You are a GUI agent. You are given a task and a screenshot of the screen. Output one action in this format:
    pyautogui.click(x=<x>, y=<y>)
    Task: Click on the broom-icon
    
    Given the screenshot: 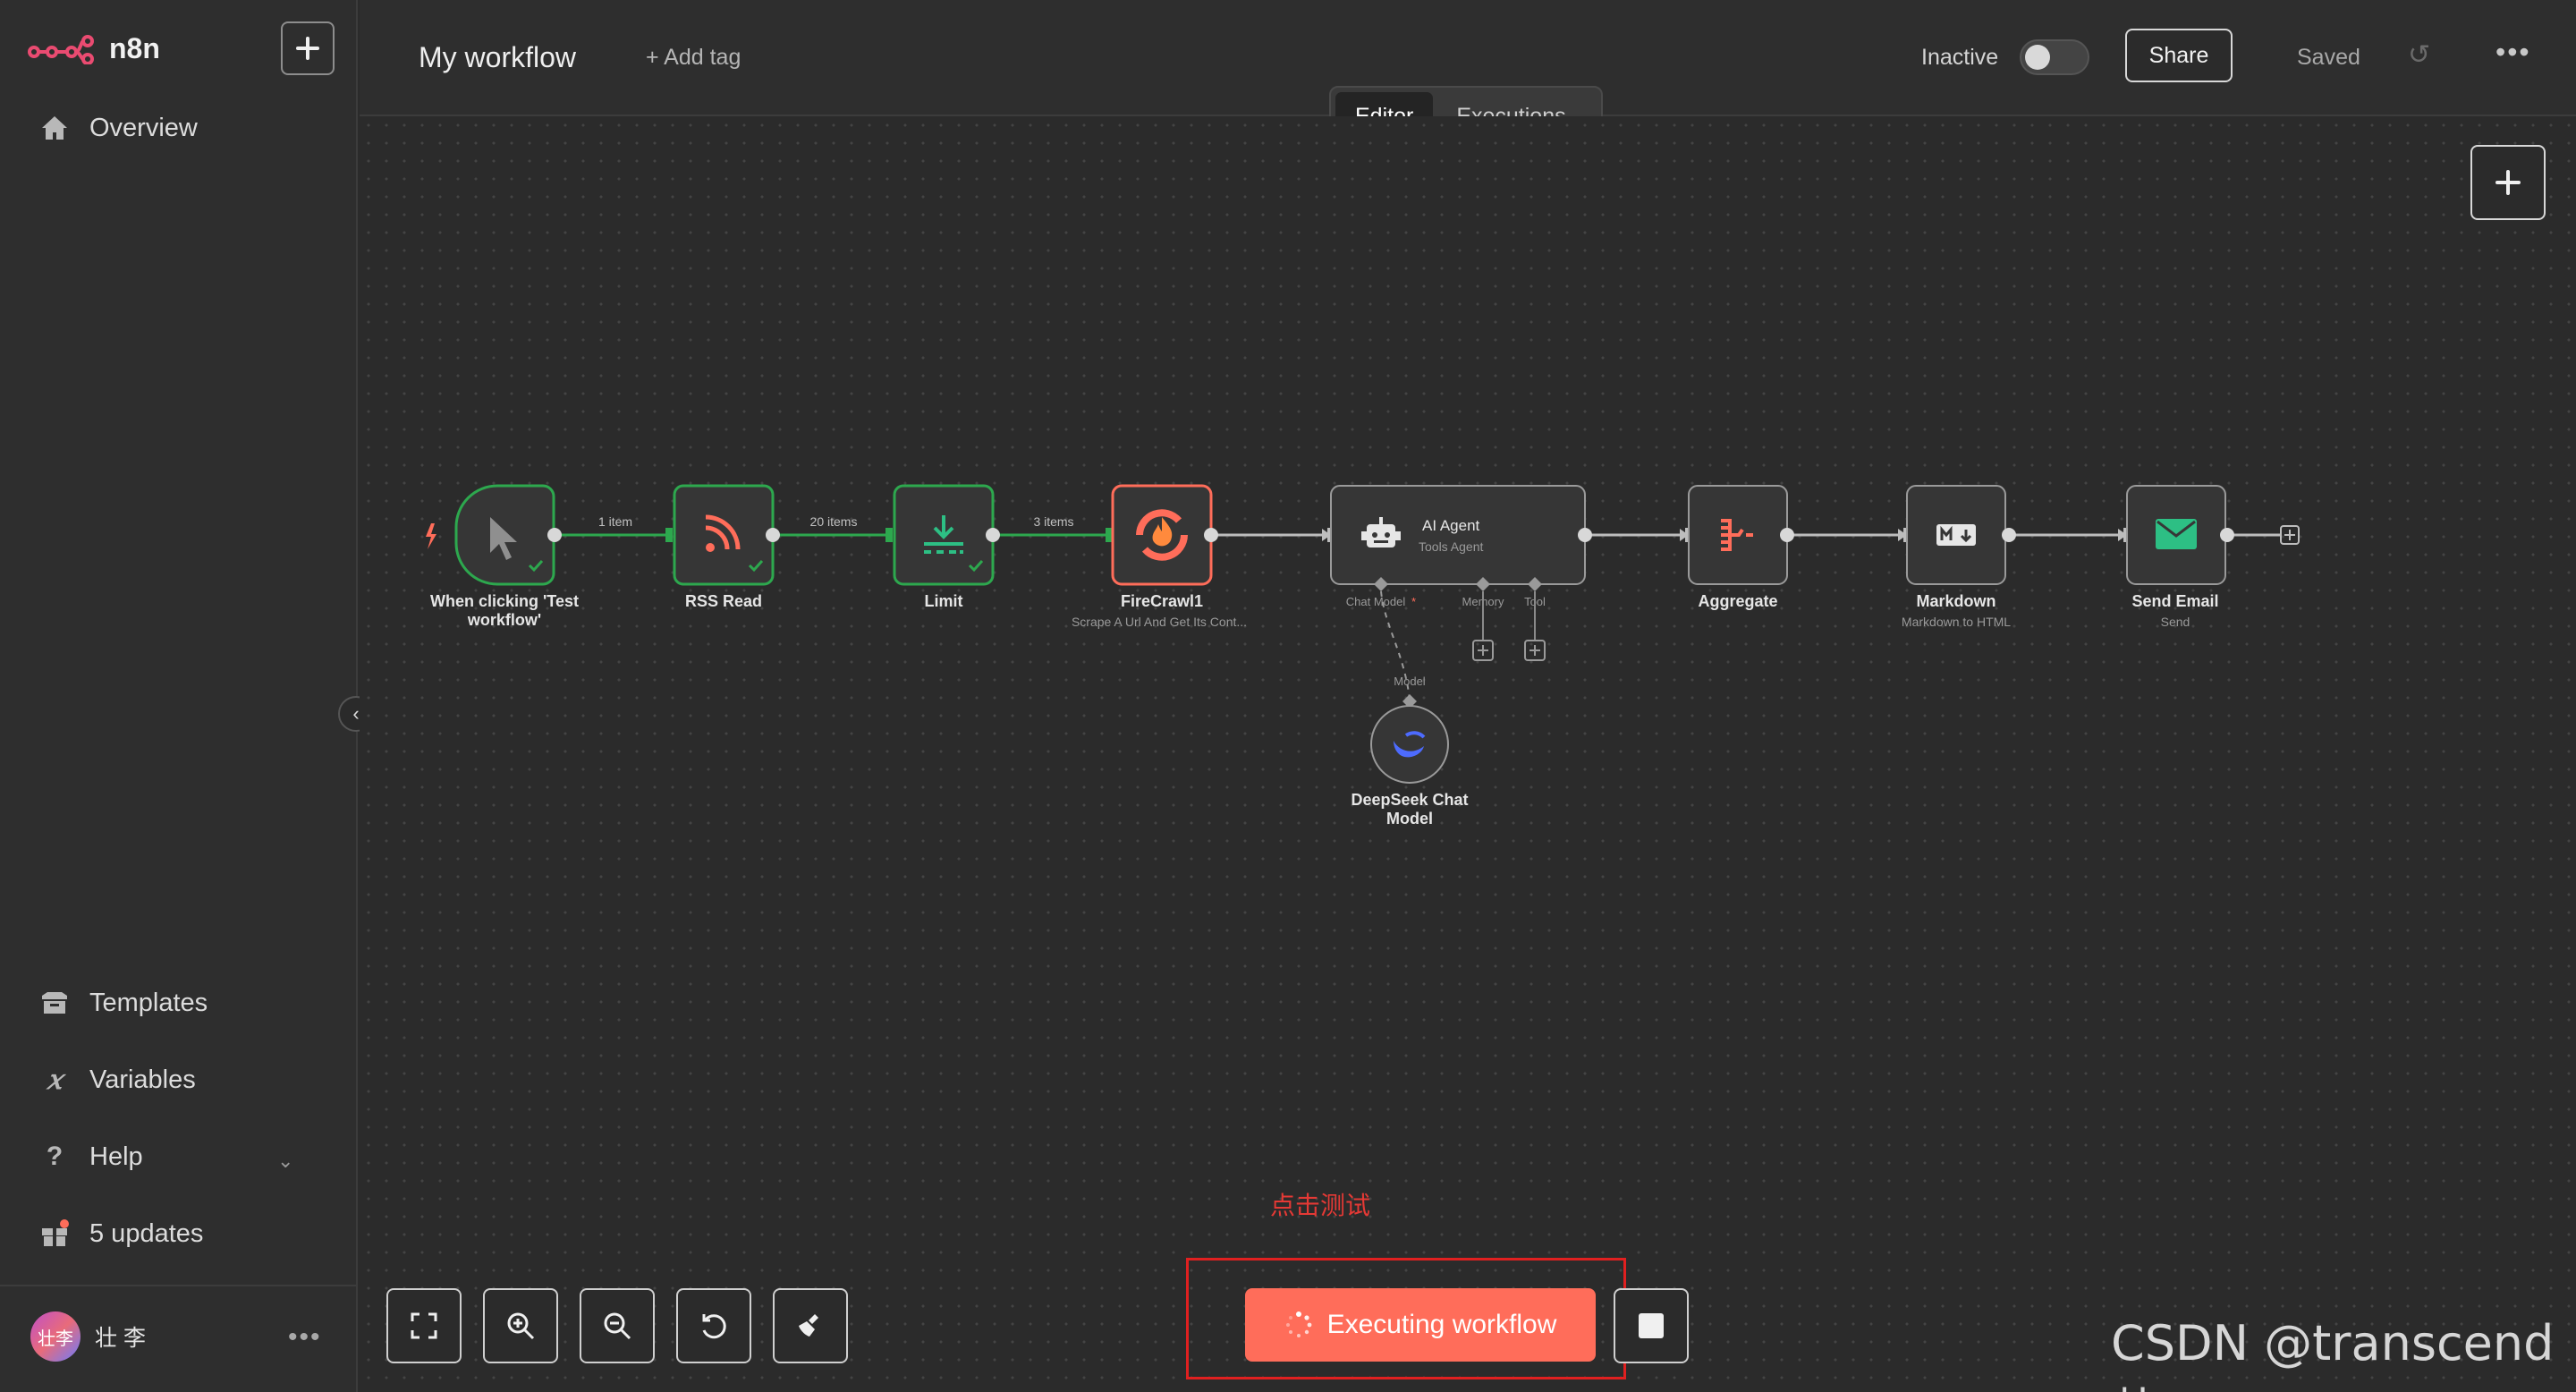 What is the action you would take?
    pyautogui.click(x=808, y=1325)
    